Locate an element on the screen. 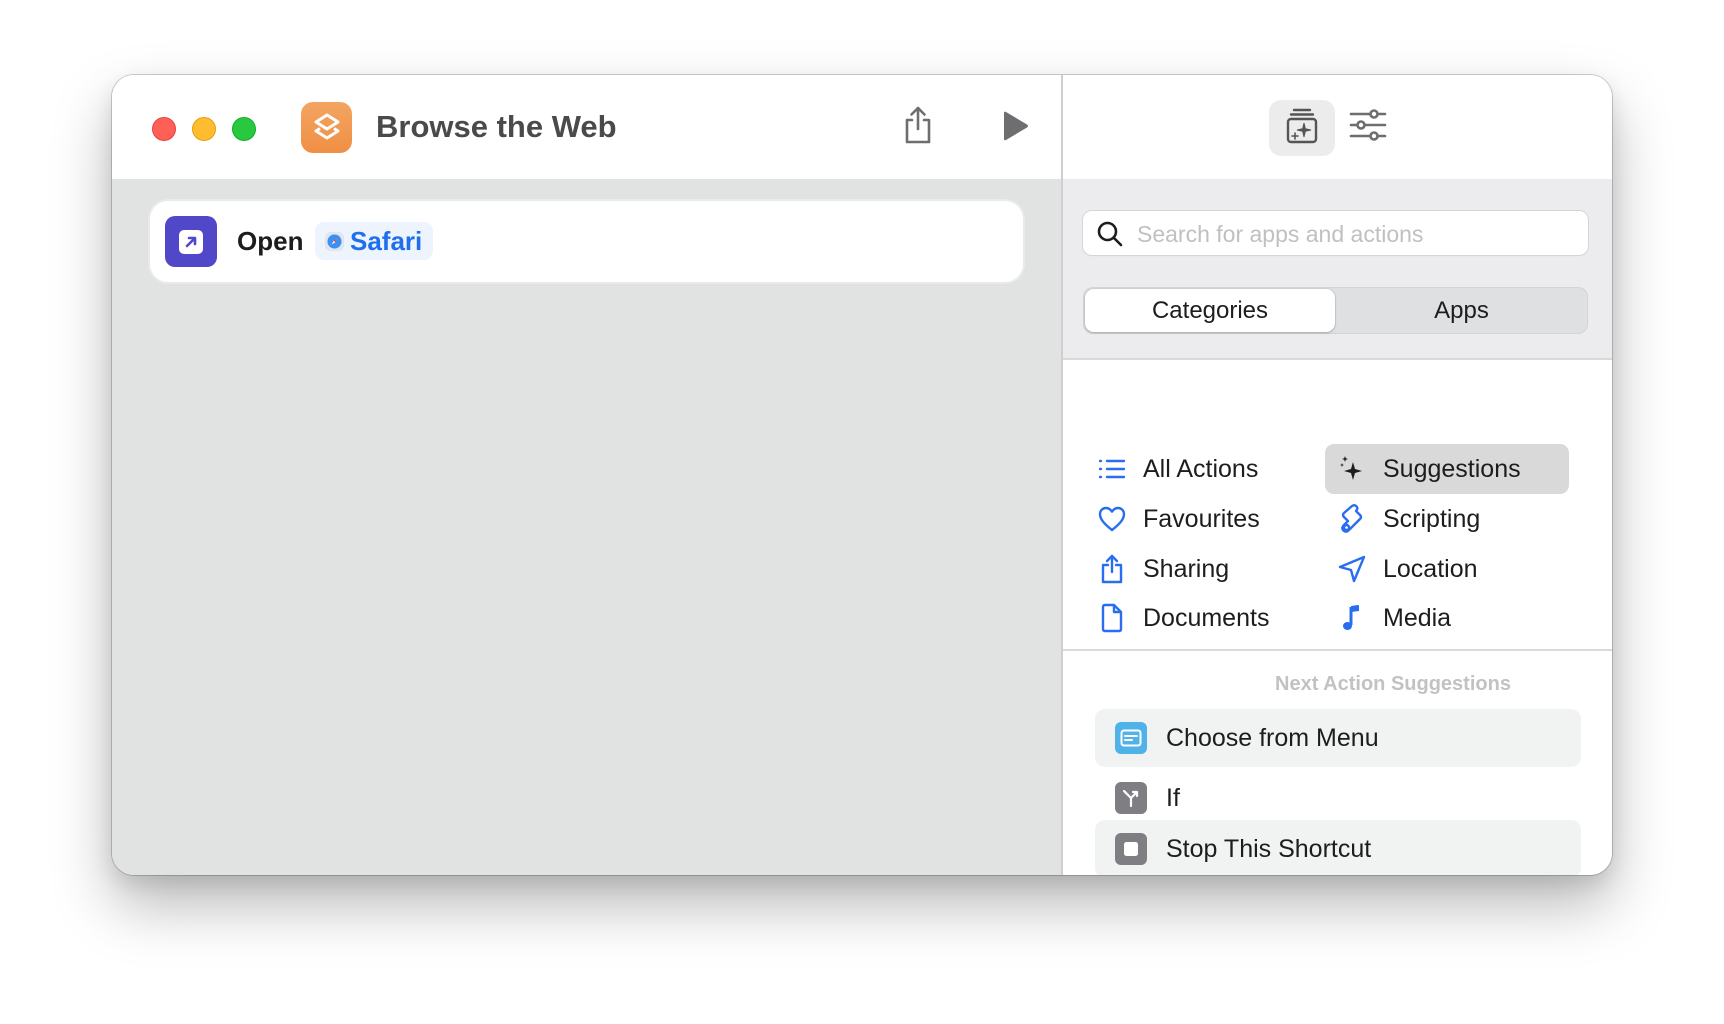  app-parameter-label: Safari is located at coordinates (386, 241).